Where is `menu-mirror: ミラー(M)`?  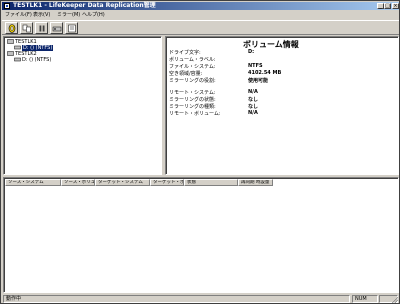
menu-mirror: ミラー(M) is located at coordinates (68, 15).